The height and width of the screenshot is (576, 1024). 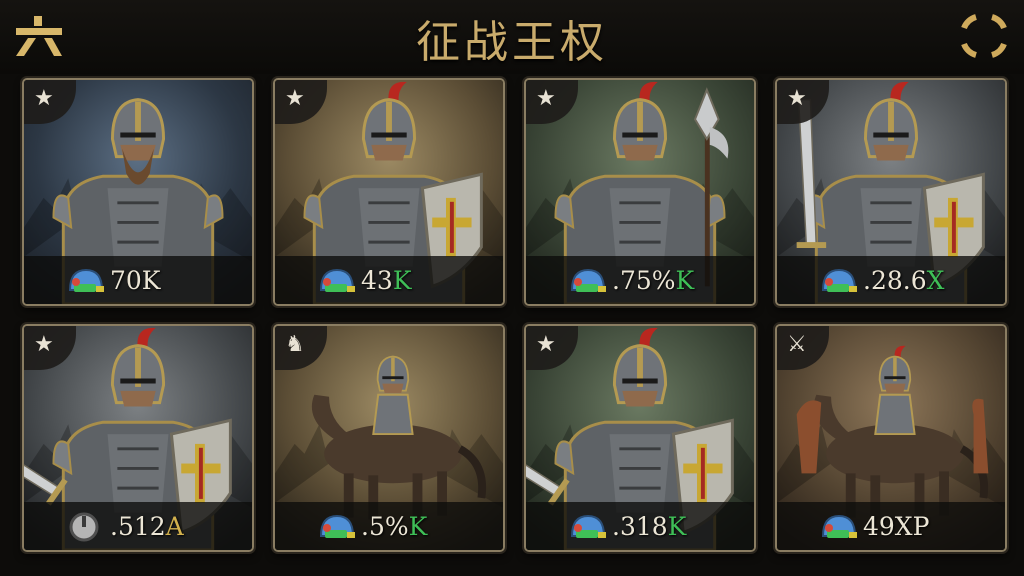 I want to click on stat-number: 49XP, so click(x=896, y=526).